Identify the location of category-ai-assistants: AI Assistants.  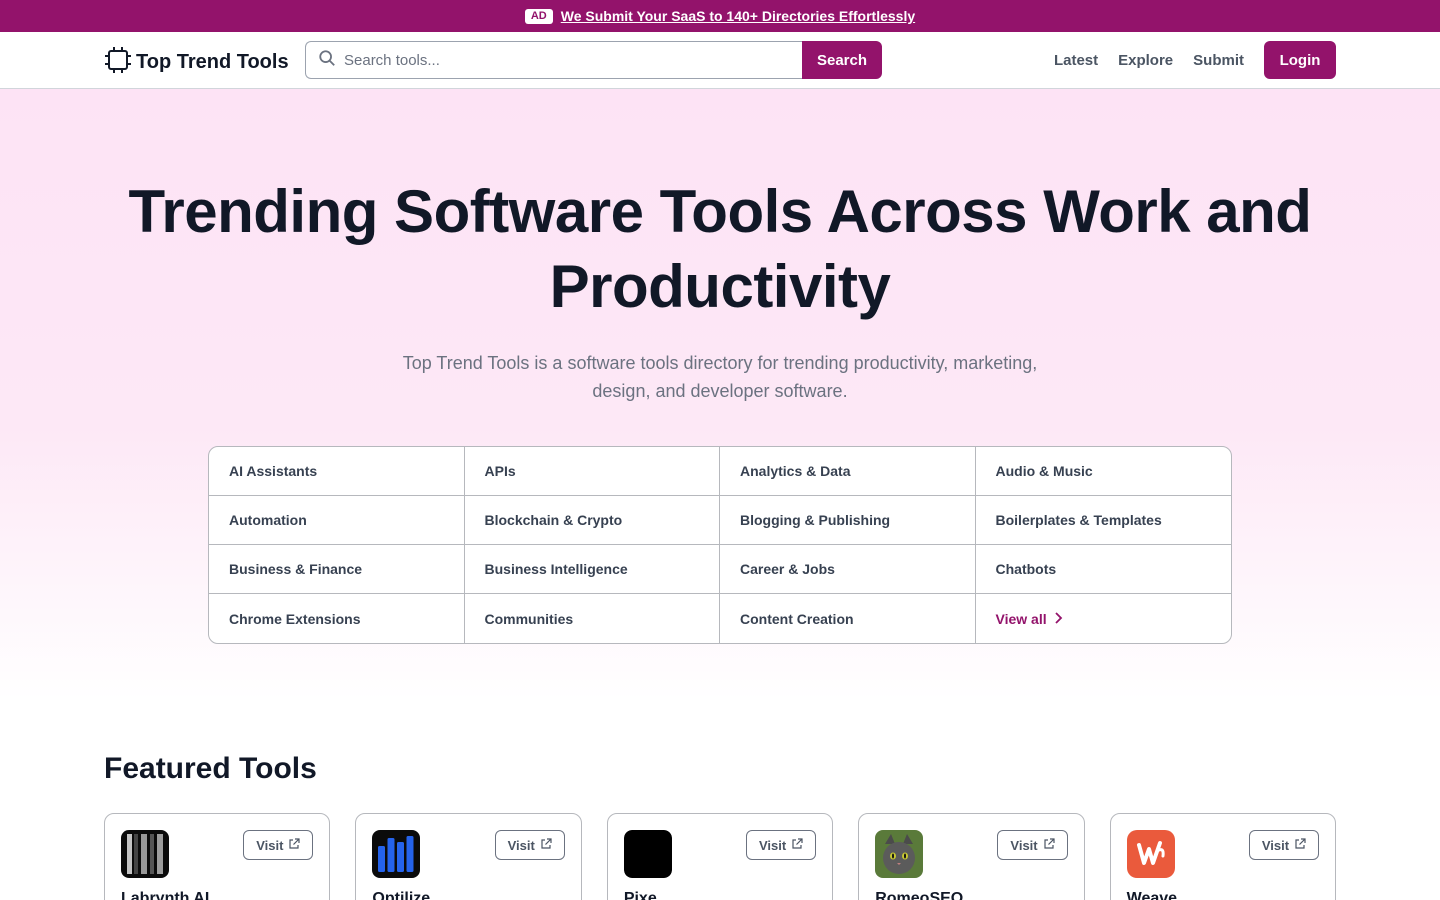
(337, 471).